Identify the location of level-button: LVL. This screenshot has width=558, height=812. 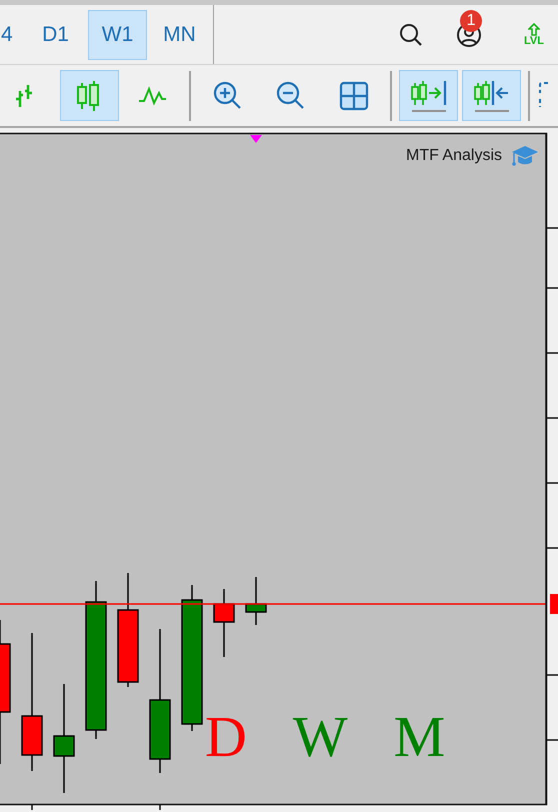
(534, 34).